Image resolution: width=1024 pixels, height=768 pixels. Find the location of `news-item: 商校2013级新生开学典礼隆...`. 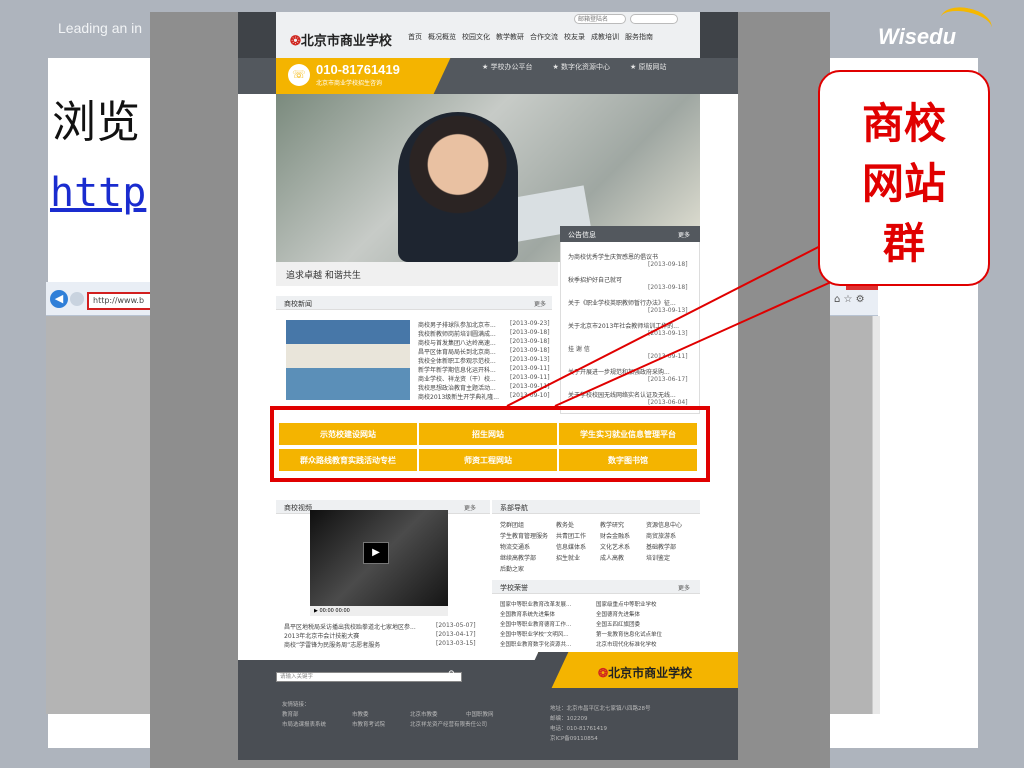

news-item: 商校2013级新生开学典礼隆... is located at coordinates (463, 396).